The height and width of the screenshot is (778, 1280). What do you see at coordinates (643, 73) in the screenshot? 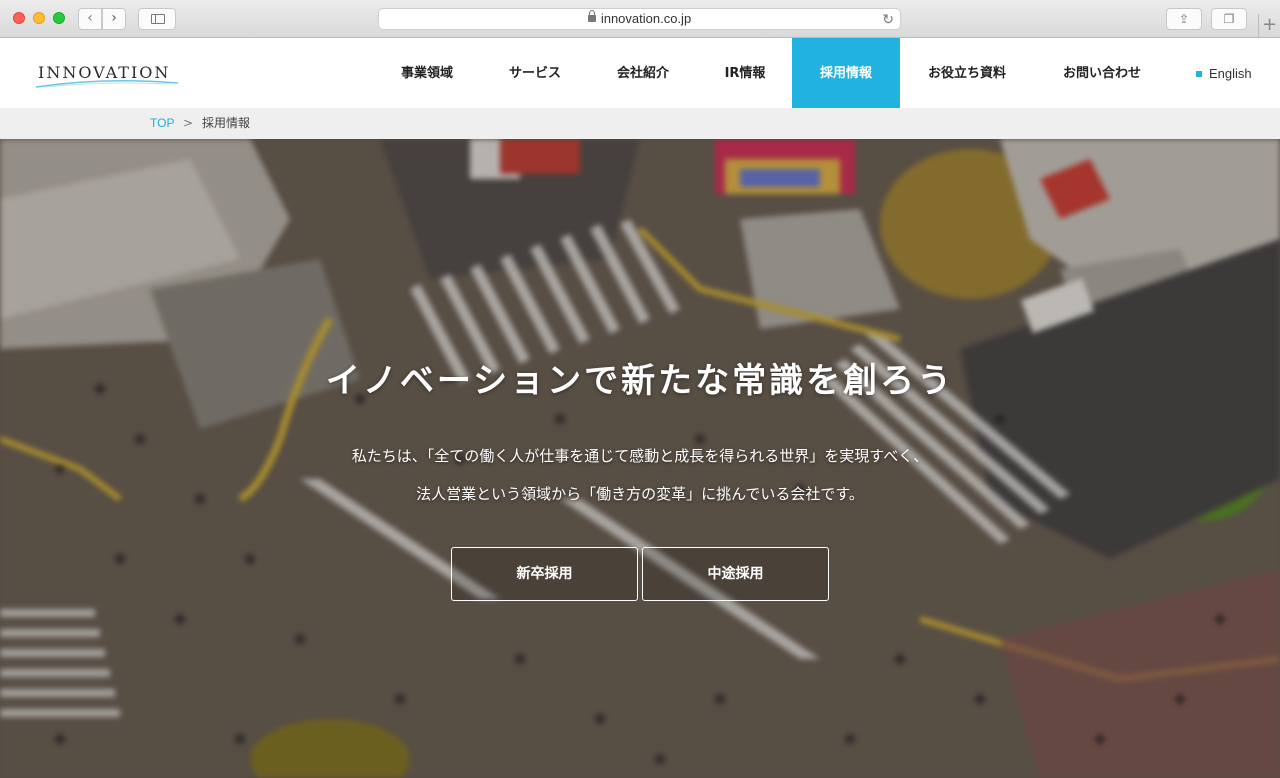
I see `nav-item-company: 会社紹介` at bounding box center [643, 73].